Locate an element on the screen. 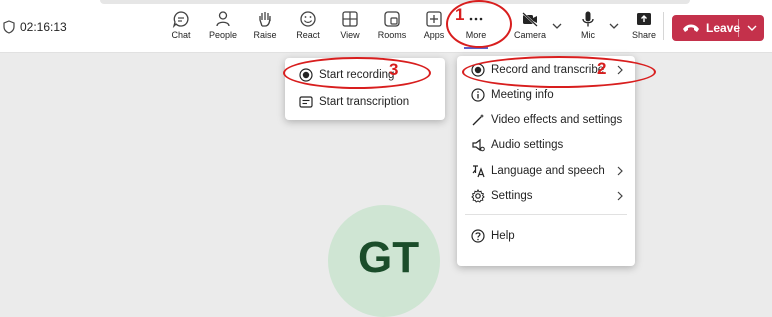  language-and-speech-item: Language and speech is located at coordinates (546, 171).